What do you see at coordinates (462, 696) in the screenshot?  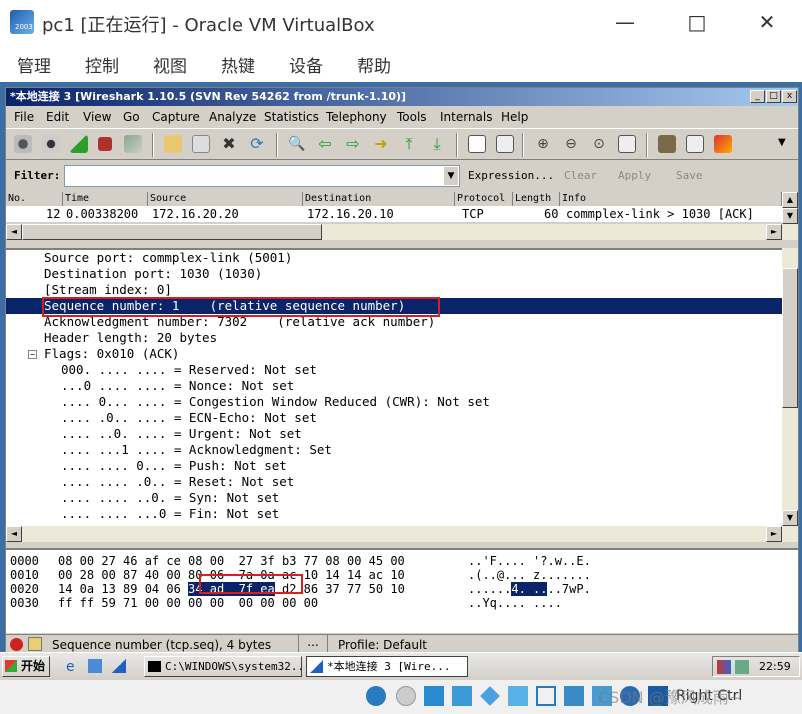 I see `network-icon` at bounding box center [462, 696].